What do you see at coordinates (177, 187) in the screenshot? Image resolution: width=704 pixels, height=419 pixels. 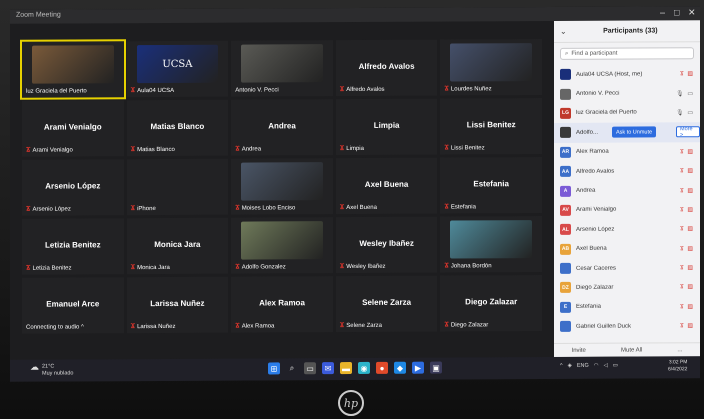 I see `video-tile: ϪiPhone` at bounding box center [177, 187].